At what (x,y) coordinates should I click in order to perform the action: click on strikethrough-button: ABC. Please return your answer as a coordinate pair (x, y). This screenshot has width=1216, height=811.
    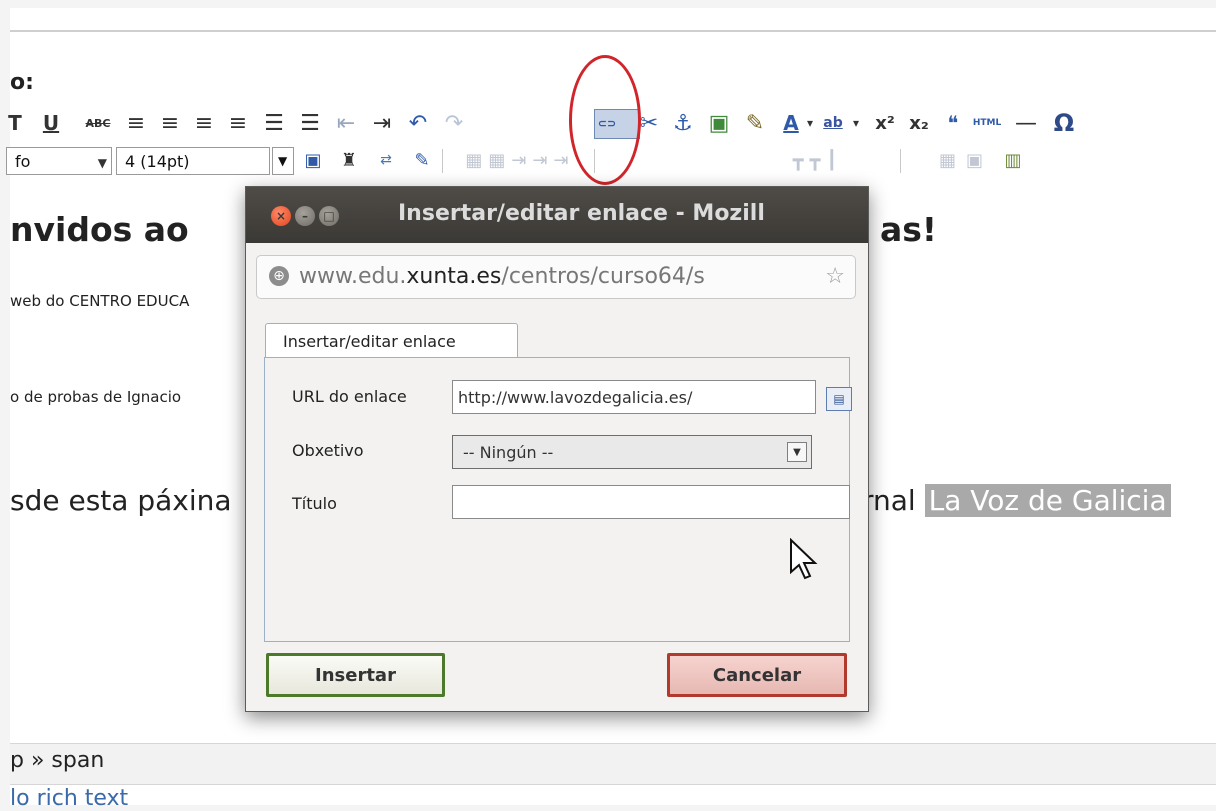
    Looking at the image, I should click on (98, 123).